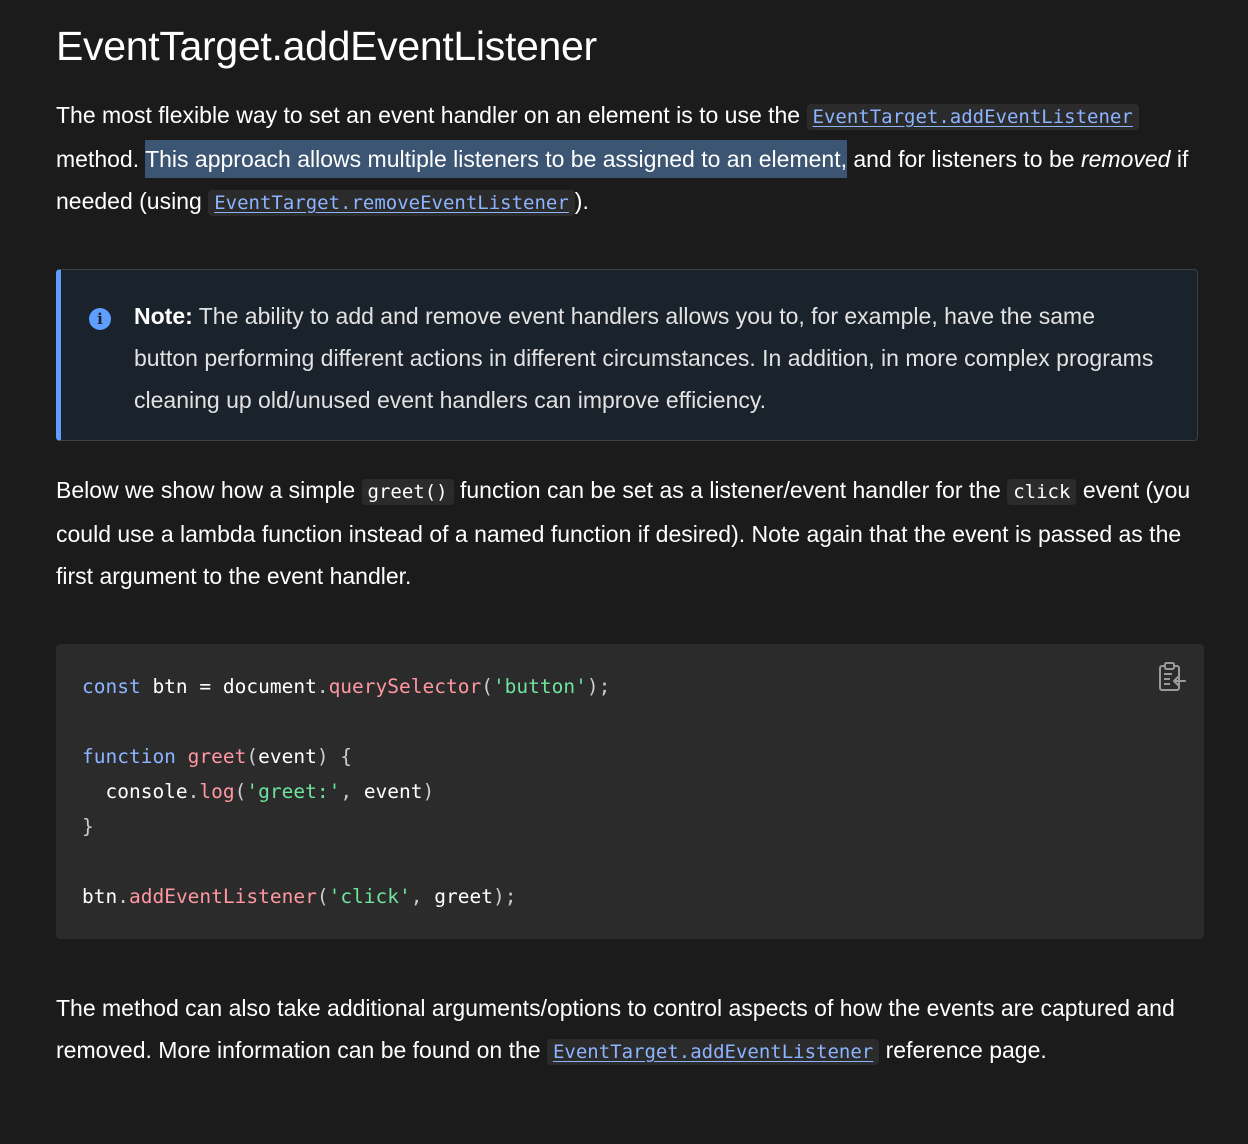 This screenshot has height=1144, width=1248. What do you see at coordinates (135, 791) in the screenshot?
I see `code-token: console` at bounding box center [135, 791].